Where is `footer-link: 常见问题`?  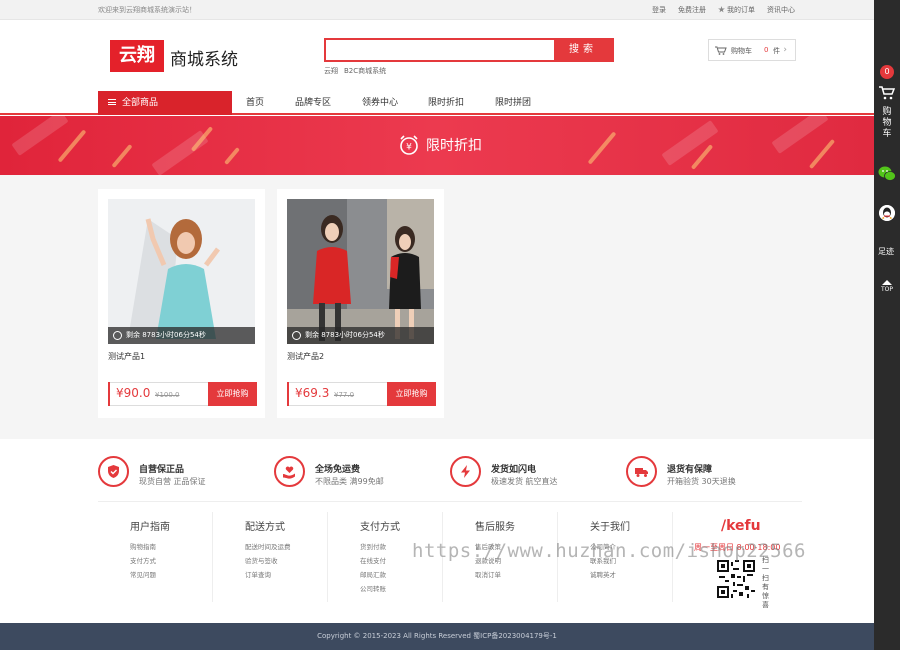
footer-link: 常见问题 is located at coordinates (143, 574).